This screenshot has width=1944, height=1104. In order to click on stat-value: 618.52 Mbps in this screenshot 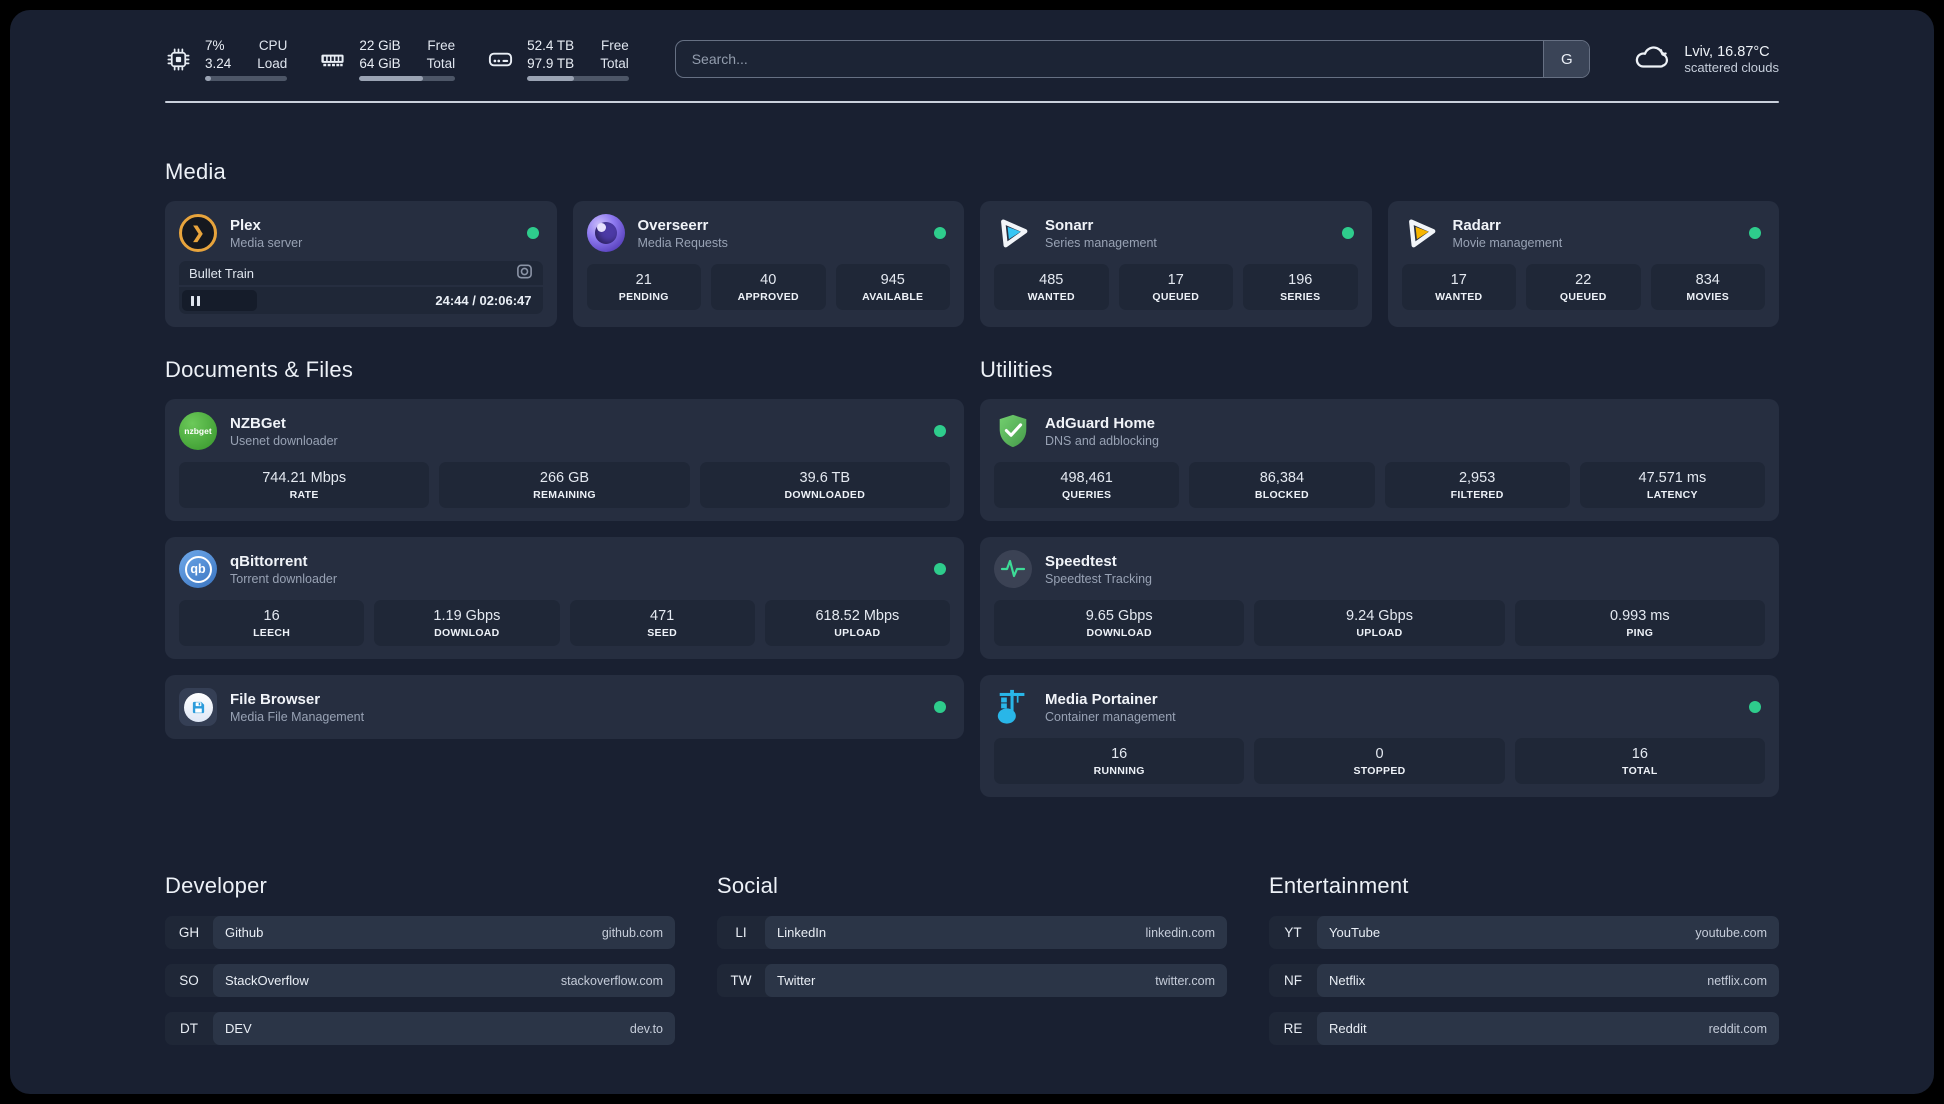, I will do `click(857, 616)`.